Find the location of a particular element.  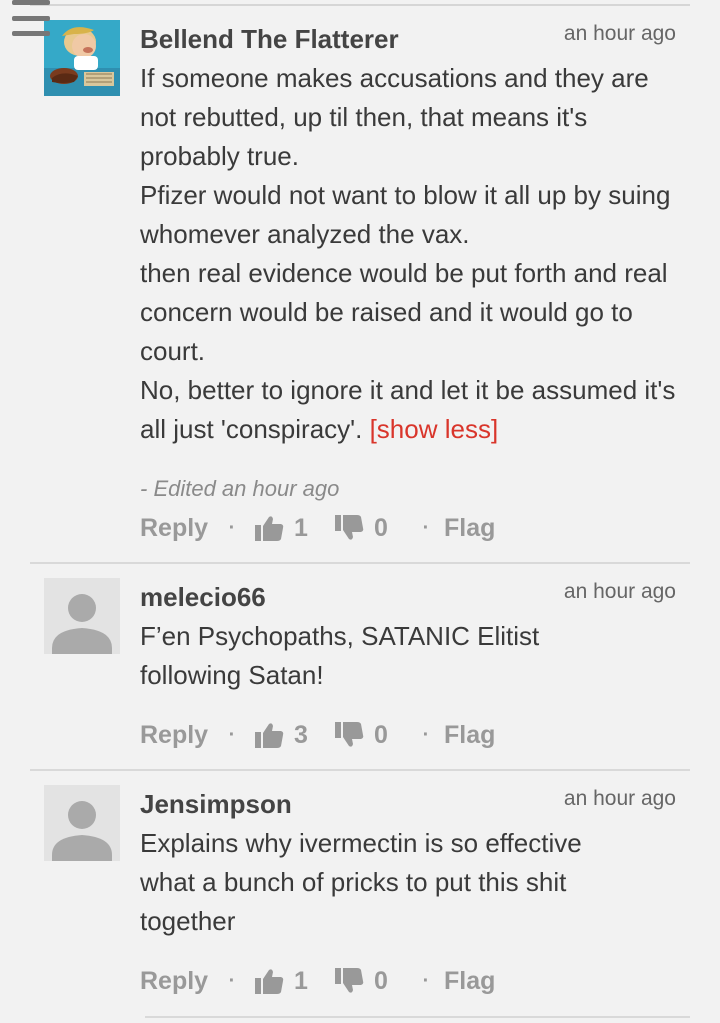

comment-author: Bellend The Flatterer is located at coordinates (269, 39).